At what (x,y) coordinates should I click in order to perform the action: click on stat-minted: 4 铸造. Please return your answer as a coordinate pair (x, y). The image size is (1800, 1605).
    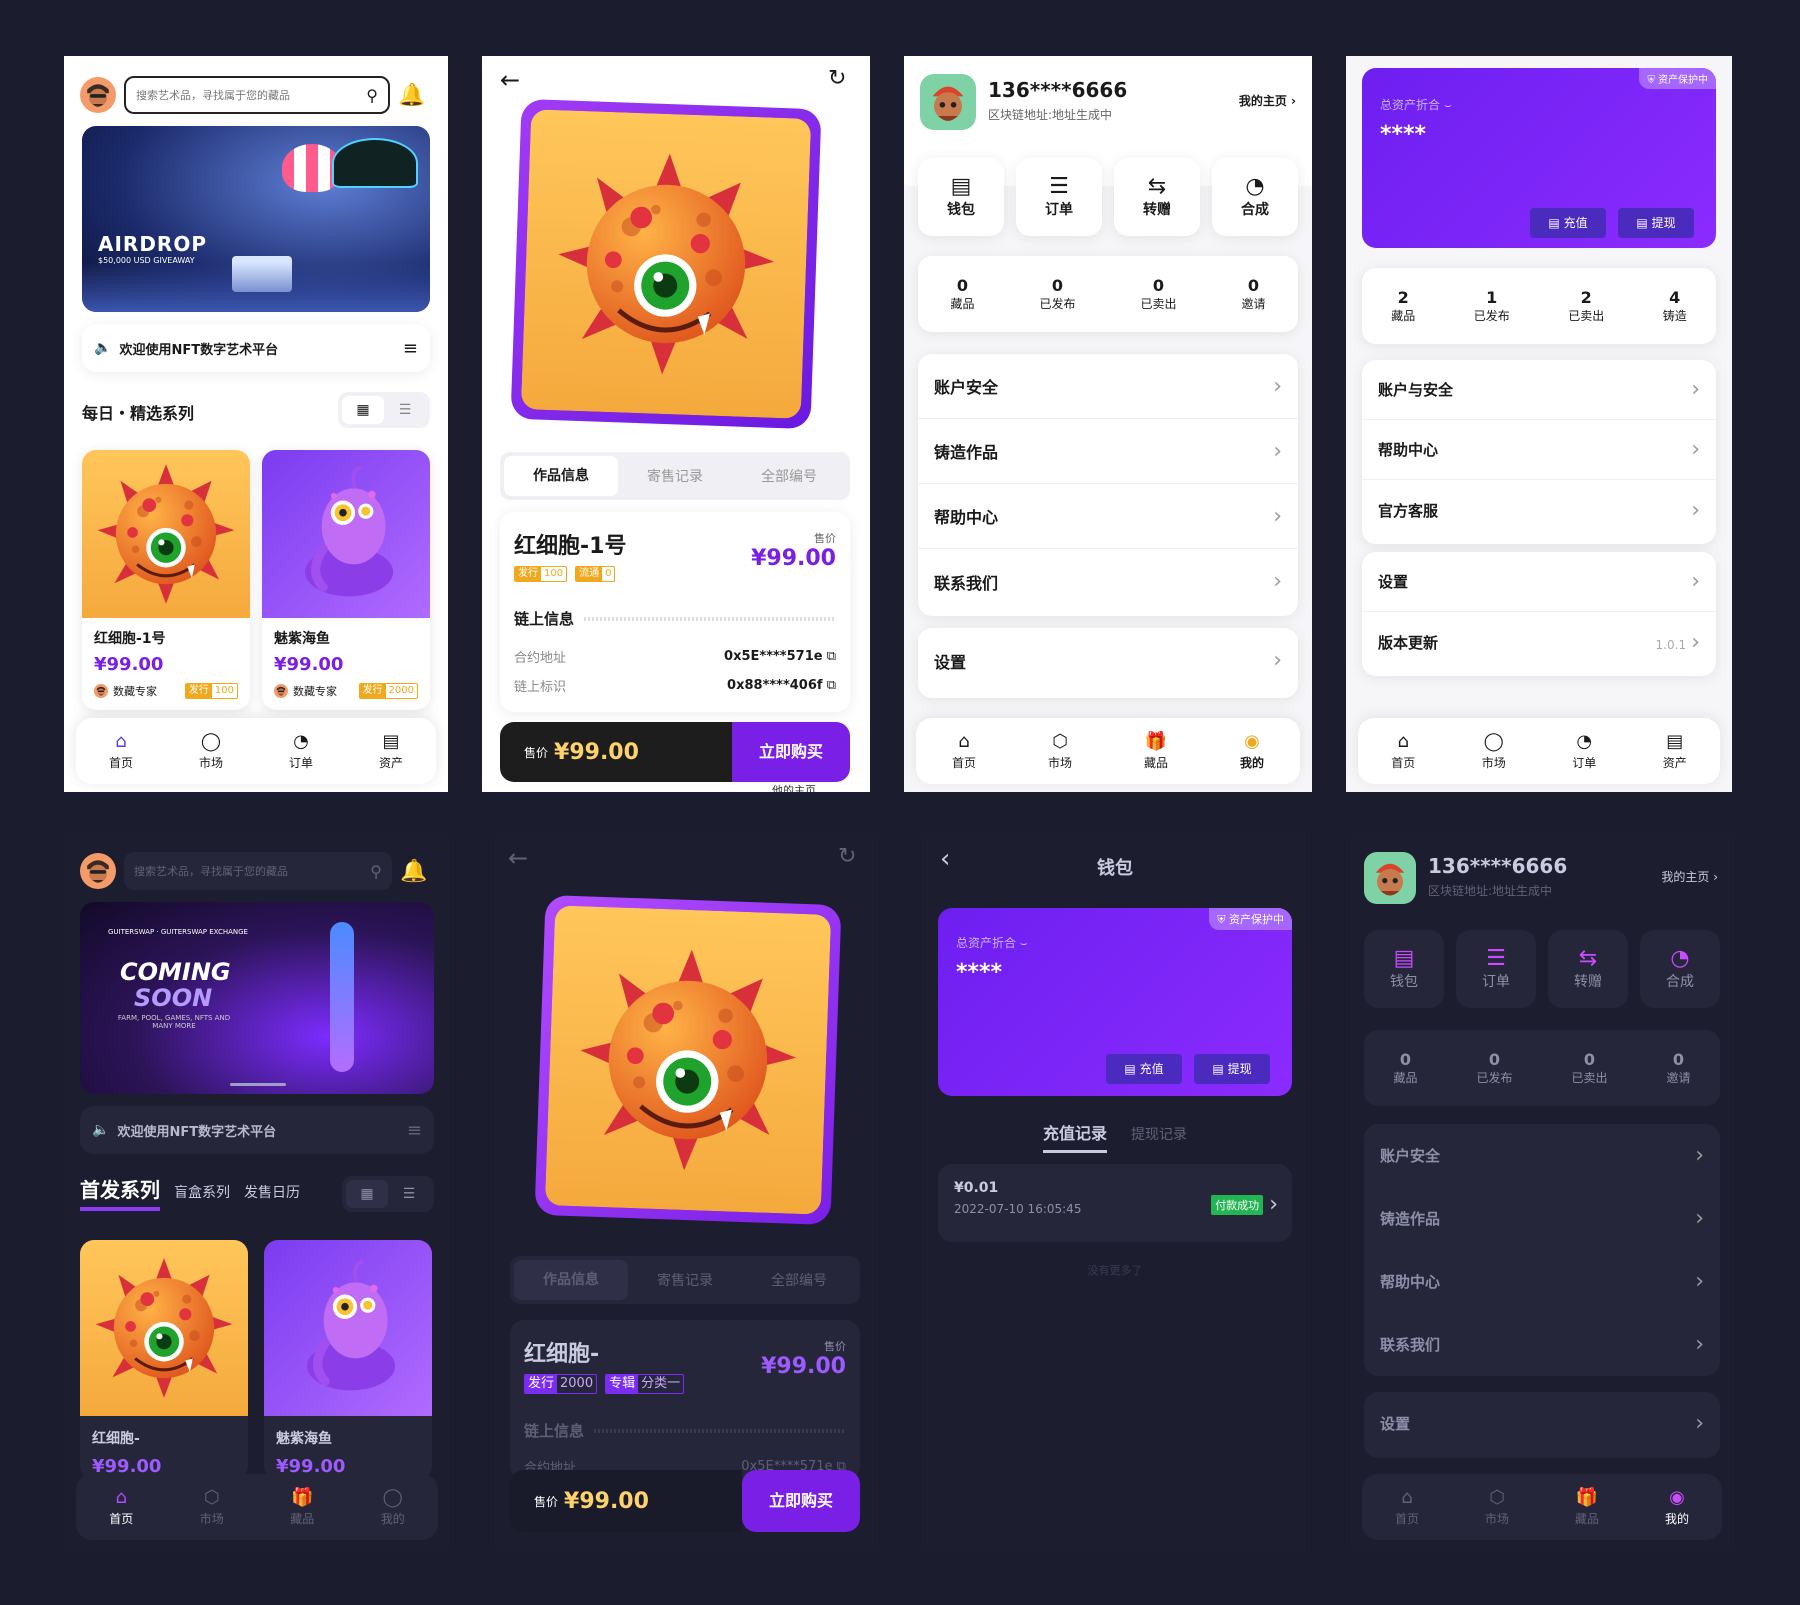
    Looking at the image, I should click on (1675, 306).